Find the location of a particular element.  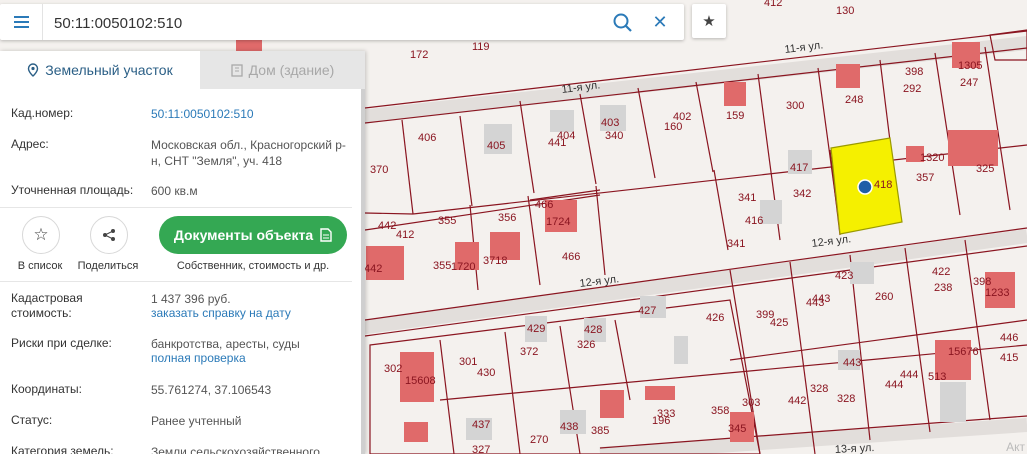

add-to-list-label: В список is located at coordinates (40, 266).